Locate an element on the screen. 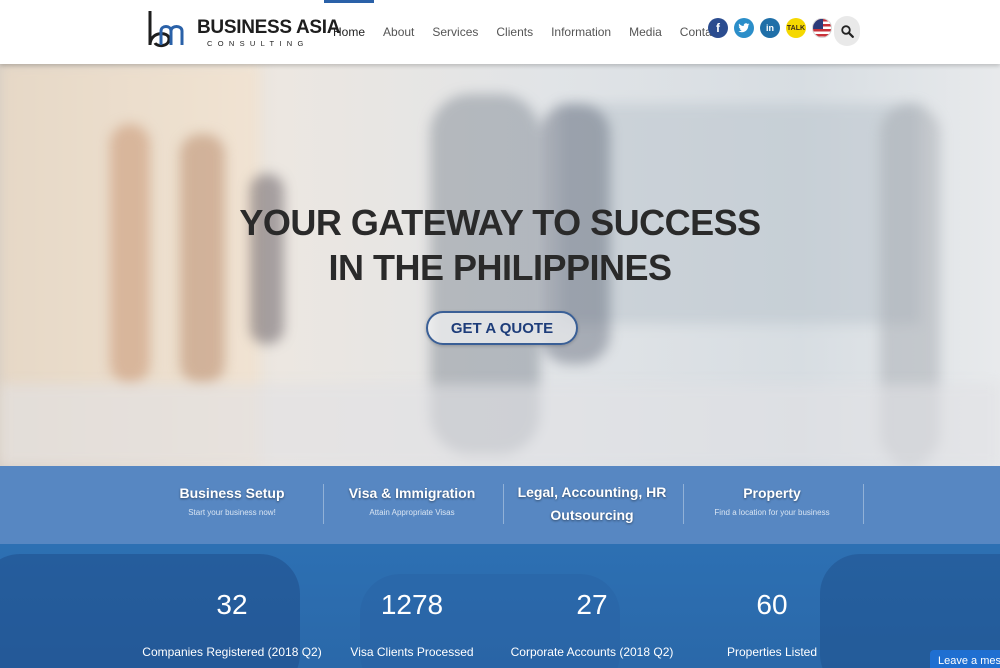 This screenshot has width=1000, height=668. logo: BUSINESS ASIA CONSULTING is located at coordinates (244, 29).